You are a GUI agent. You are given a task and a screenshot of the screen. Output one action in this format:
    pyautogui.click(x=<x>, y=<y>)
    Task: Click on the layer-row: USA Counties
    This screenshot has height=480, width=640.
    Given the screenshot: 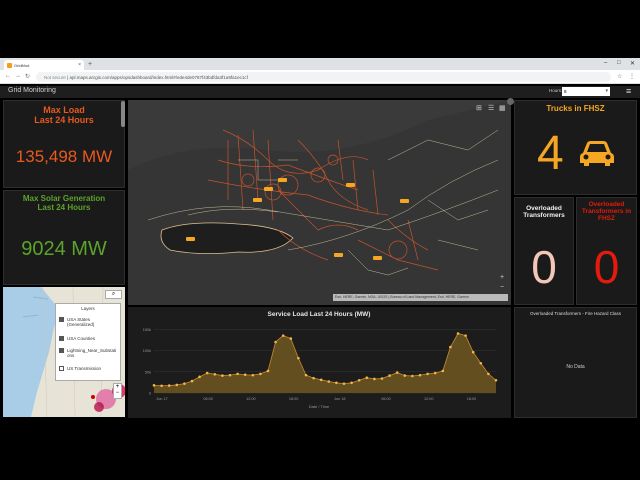 What is the action you would take?
    pyautogui.click(x=90, y=338)
    